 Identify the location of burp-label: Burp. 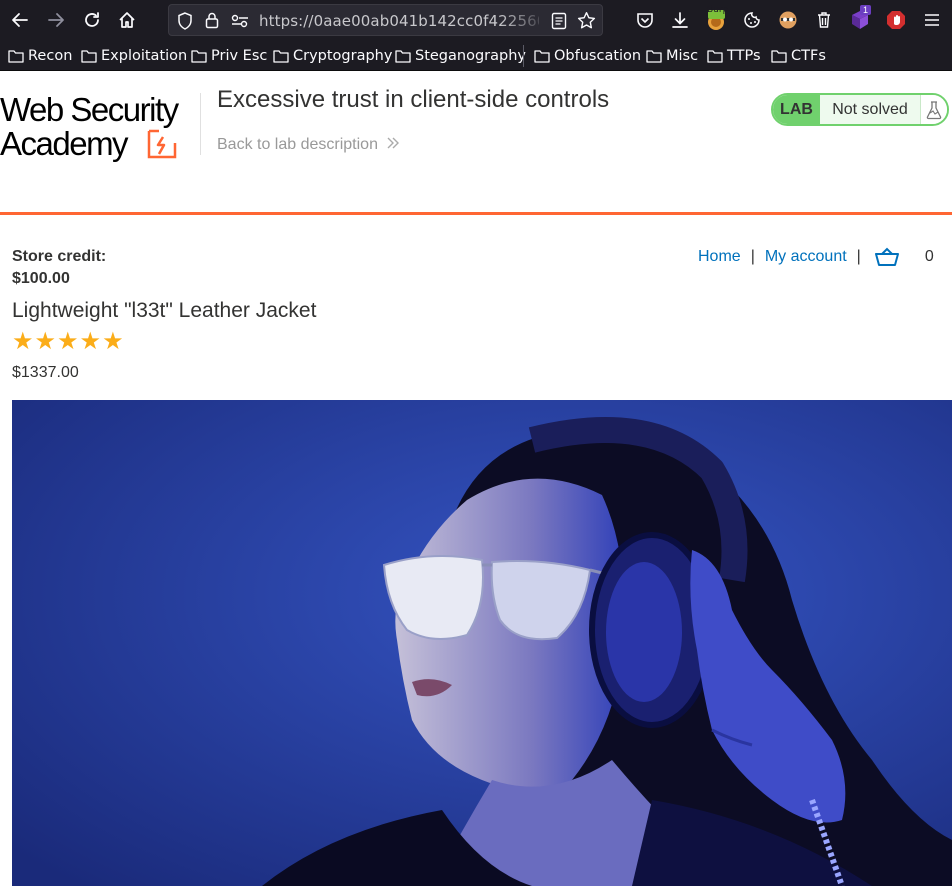
(718, 10).